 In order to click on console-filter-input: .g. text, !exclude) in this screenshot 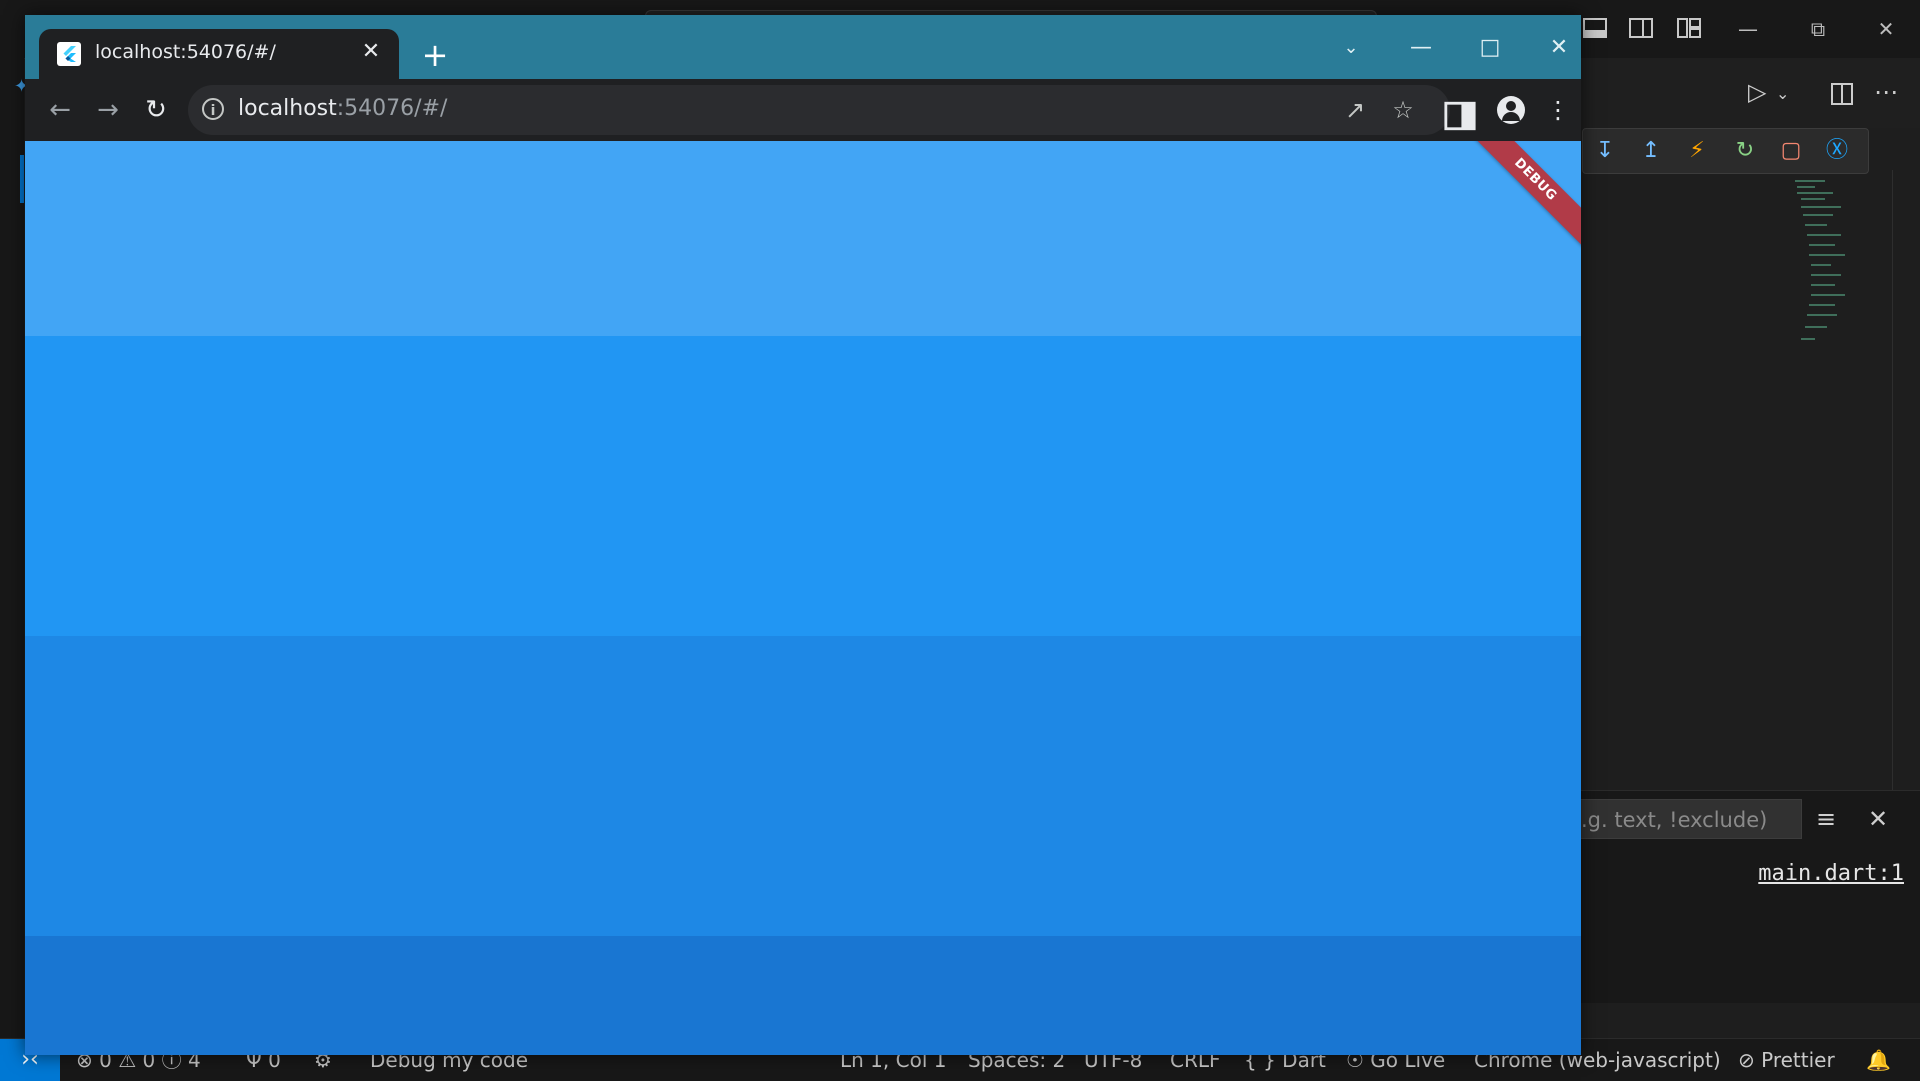, I will do `click(1691, 819)`.